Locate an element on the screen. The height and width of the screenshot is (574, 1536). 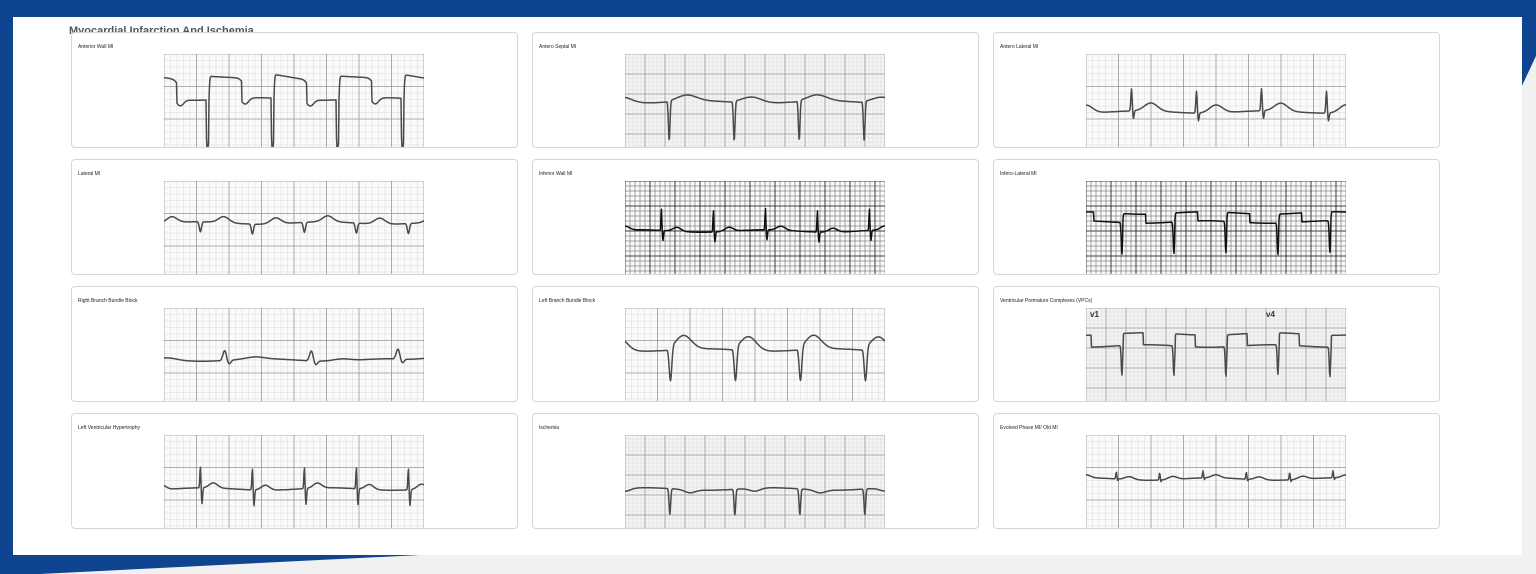
ecg-card: Anterior Wall MI is located at coordinates (294, 90).